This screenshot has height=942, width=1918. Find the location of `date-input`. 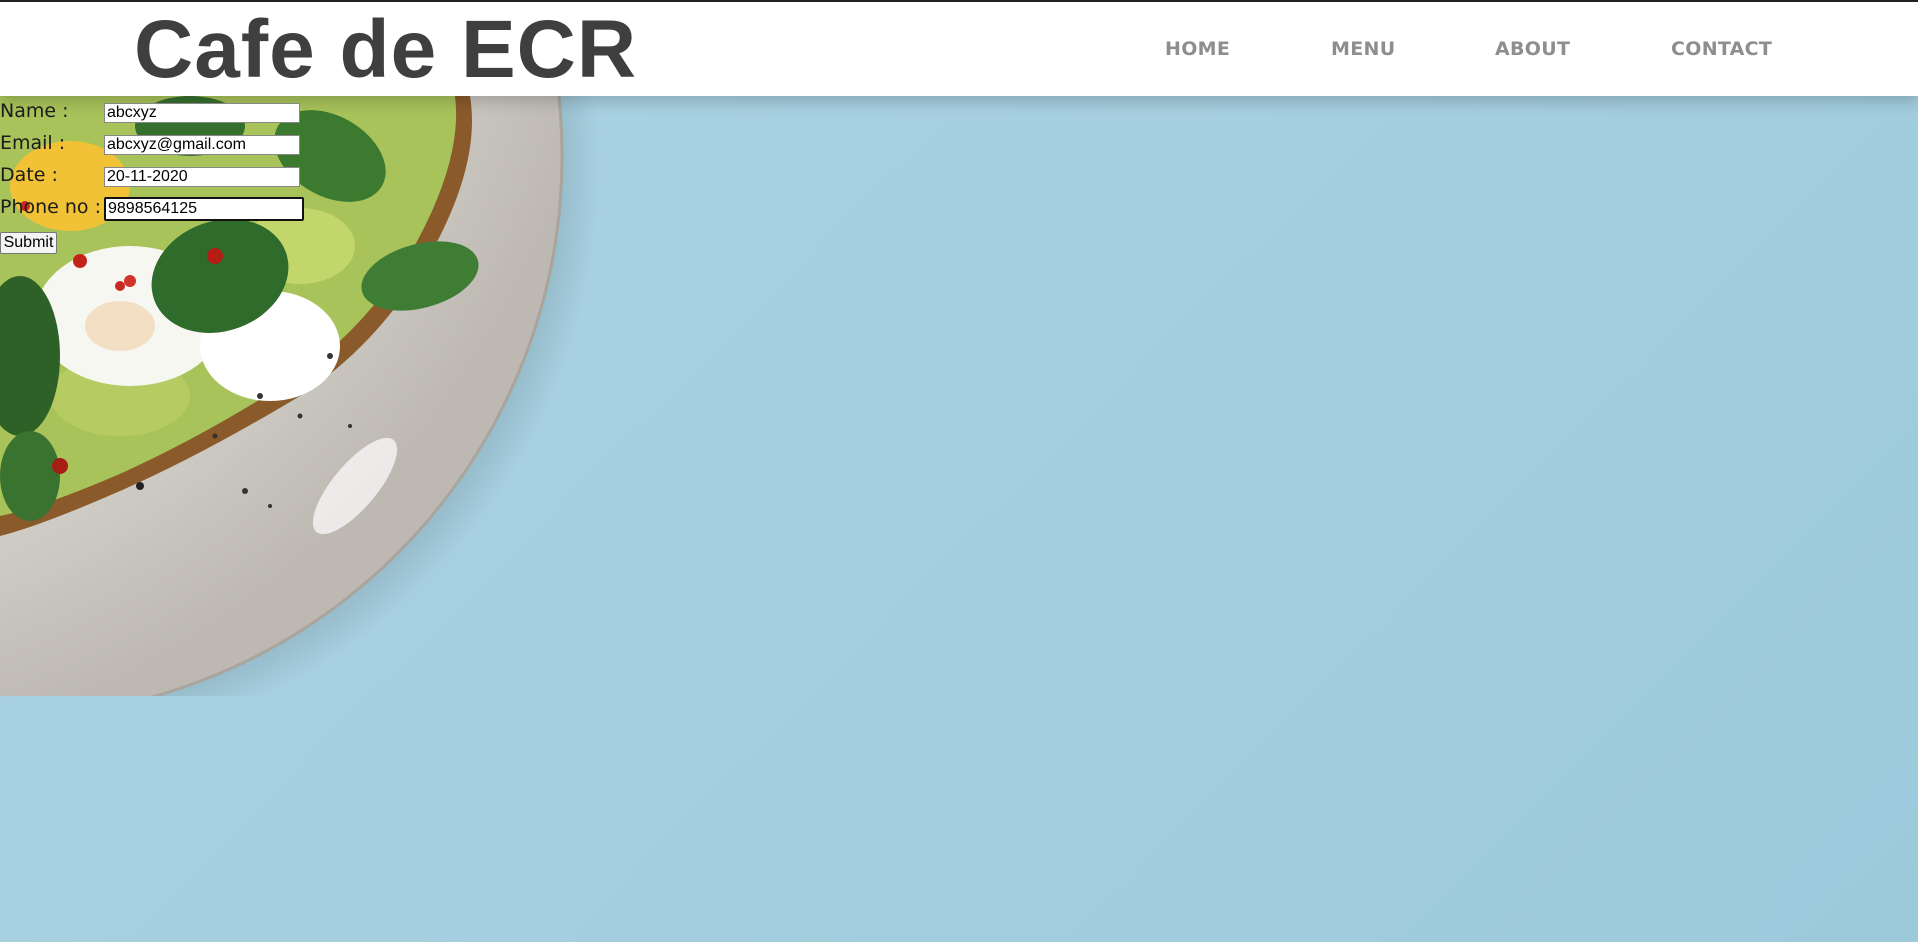

date-input is located at coordinates (202, 177).